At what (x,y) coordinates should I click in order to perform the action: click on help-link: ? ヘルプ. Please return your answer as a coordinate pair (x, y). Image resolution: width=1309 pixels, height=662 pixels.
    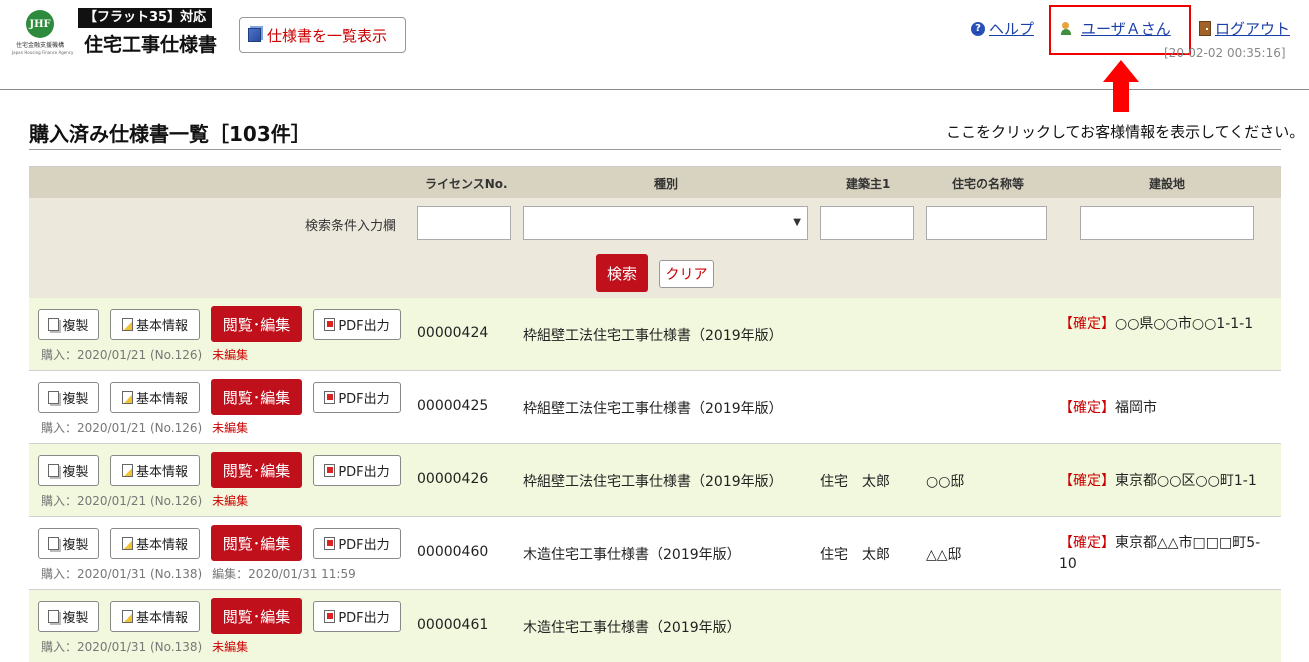
    Looking at the image, I should click on (1002, 28).